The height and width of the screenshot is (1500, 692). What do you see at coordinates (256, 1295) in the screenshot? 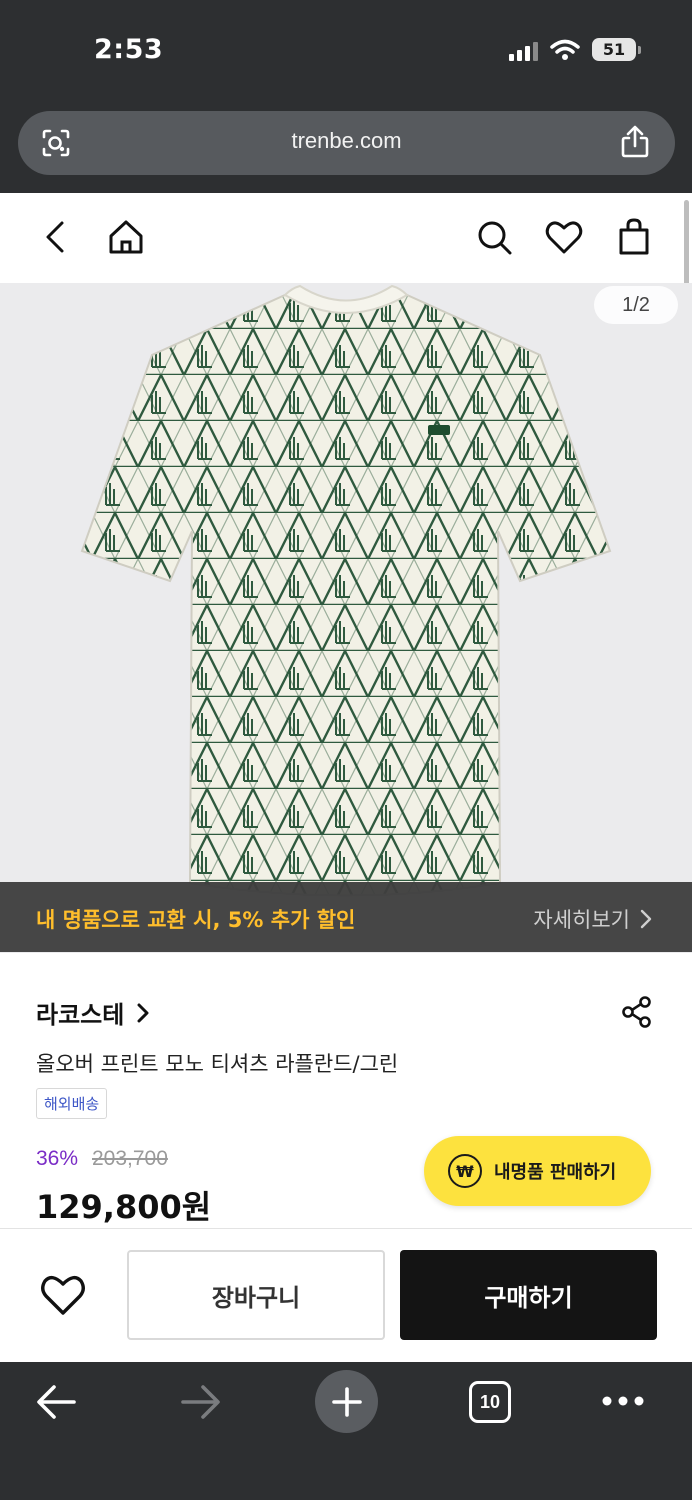
I see `add-to-cart-button: 장바구니` at bounding box center [256, 1295].